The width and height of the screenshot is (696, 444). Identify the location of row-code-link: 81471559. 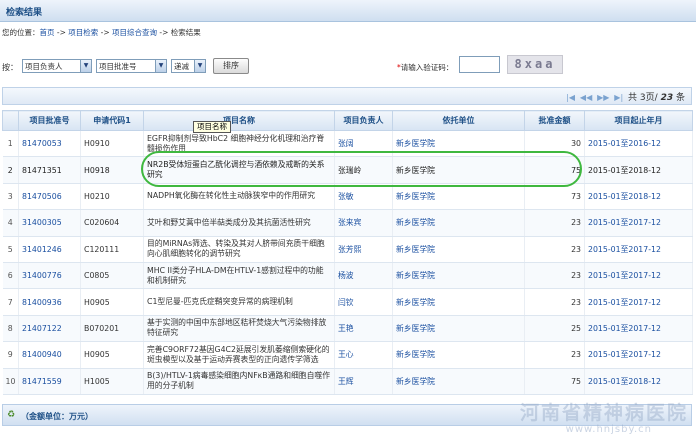
(49, 381).